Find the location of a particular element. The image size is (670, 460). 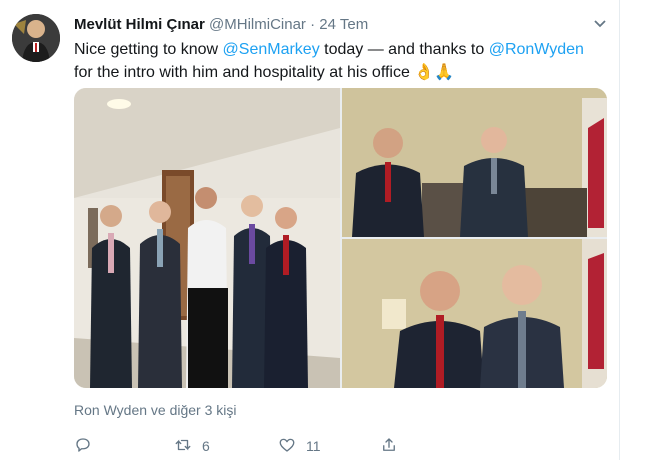

like-count: 11 is located at coordinates (313, 446).